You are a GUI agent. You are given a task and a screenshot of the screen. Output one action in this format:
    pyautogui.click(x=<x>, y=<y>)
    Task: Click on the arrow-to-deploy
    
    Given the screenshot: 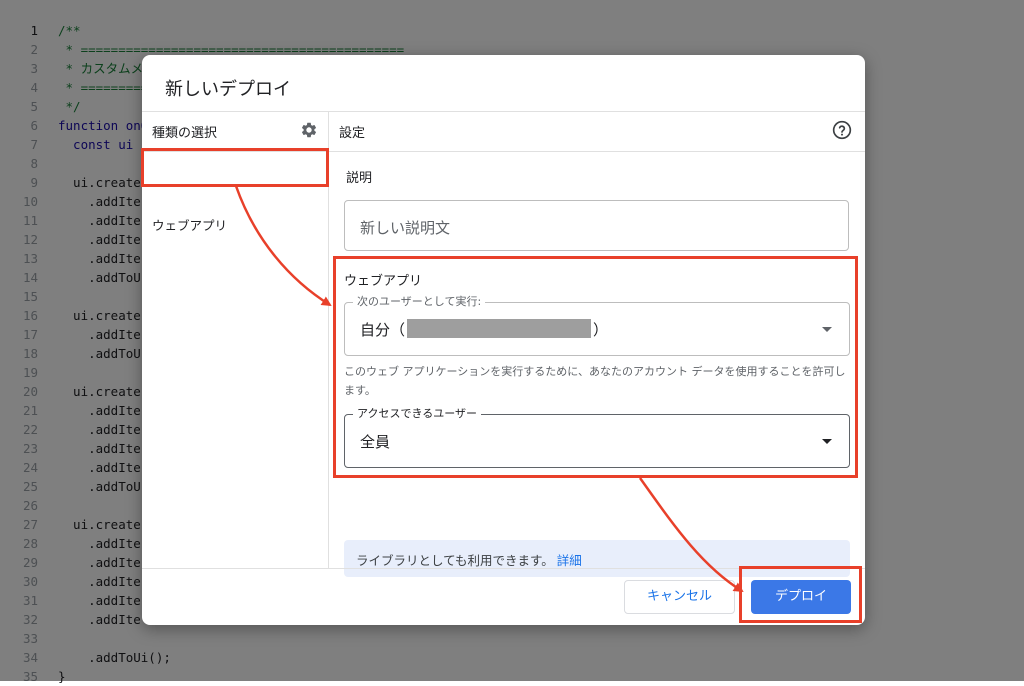 What is the action you would take?
    pyautogui.click(x=691, y=535)
    